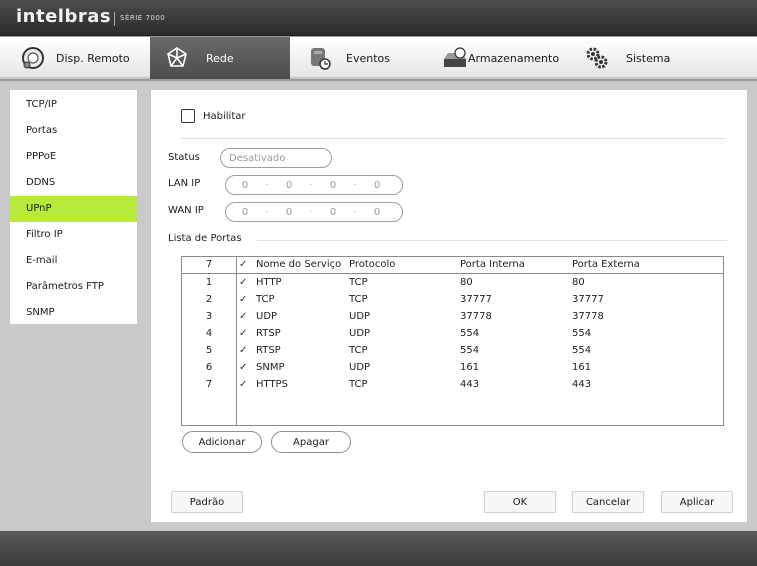 The width and height of the screenshot is (757, 566). I want to click on ok-button: OK, so click(520, 502).